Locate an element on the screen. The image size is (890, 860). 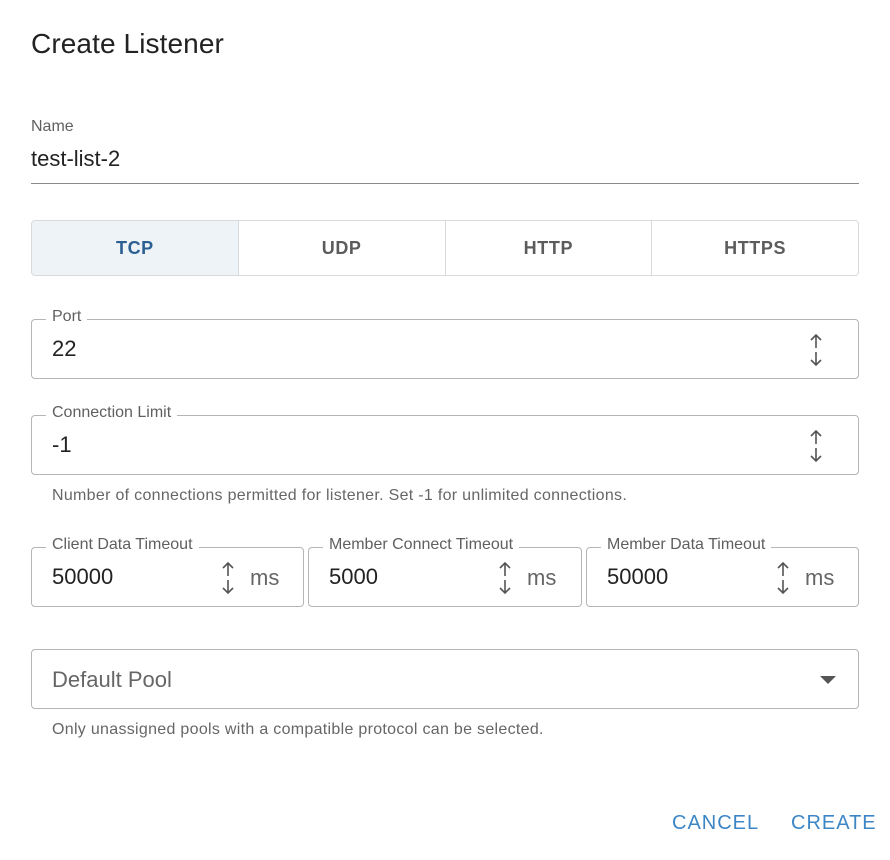
client-data-timeout-unit: ms is located at coordinates (265, 577).